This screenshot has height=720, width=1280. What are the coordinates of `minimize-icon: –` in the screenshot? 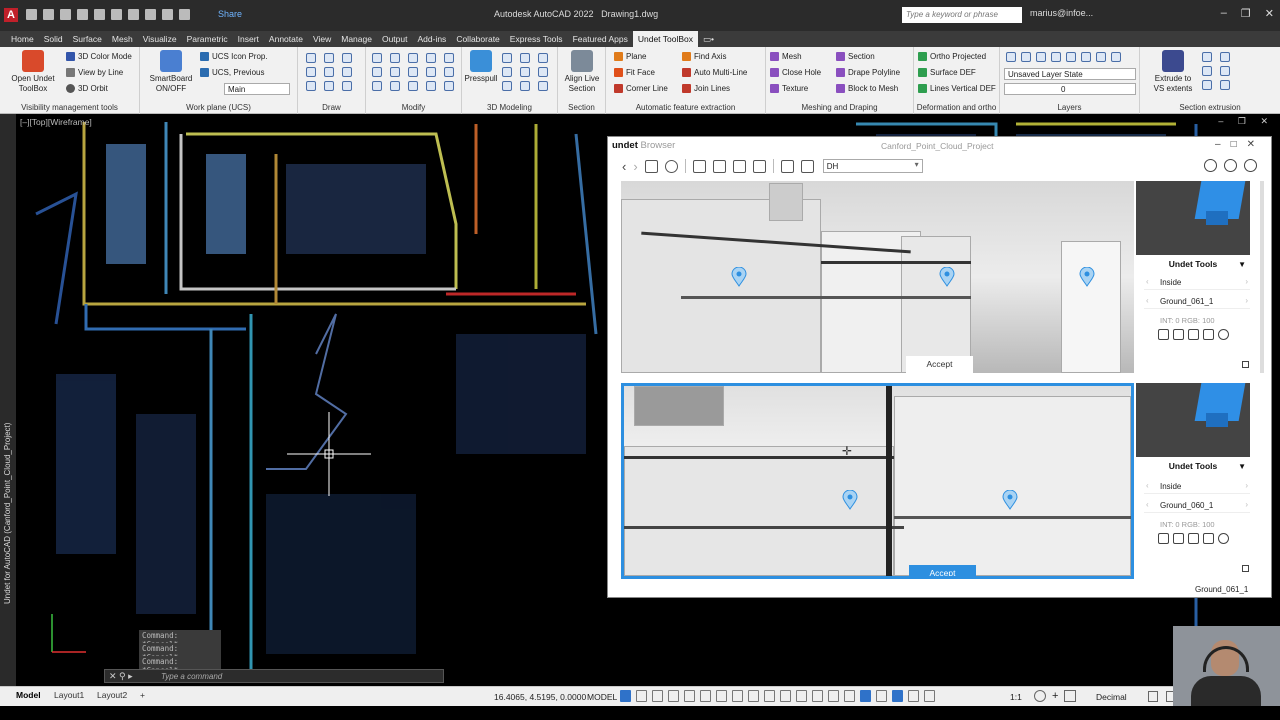 It's located at (1223, 144).